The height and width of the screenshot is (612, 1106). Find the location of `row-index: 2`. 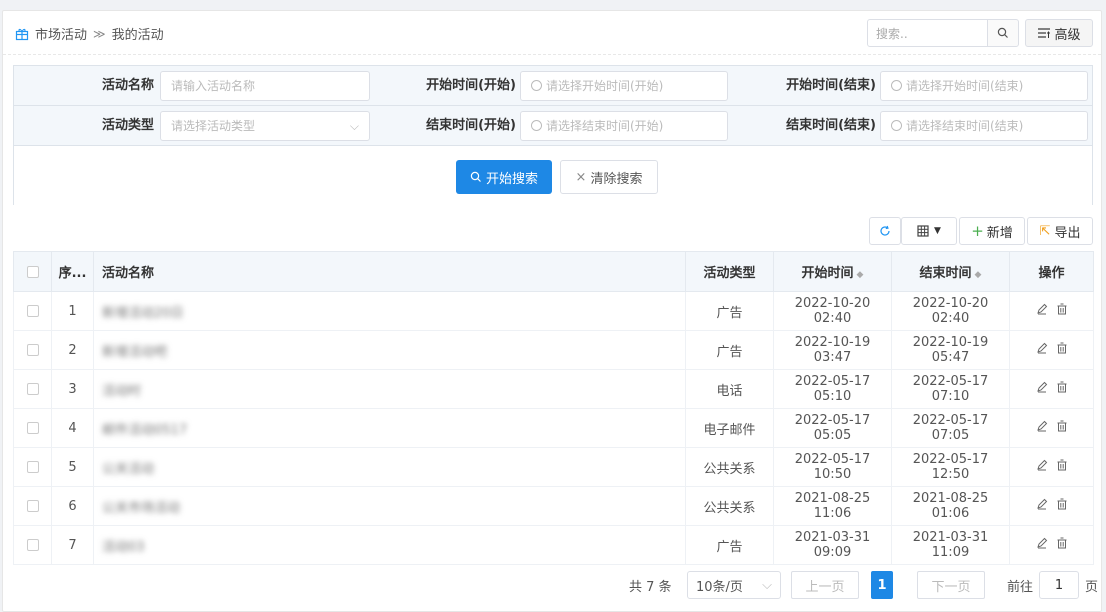

row-index: 2 is located at coordinates (72, 350).